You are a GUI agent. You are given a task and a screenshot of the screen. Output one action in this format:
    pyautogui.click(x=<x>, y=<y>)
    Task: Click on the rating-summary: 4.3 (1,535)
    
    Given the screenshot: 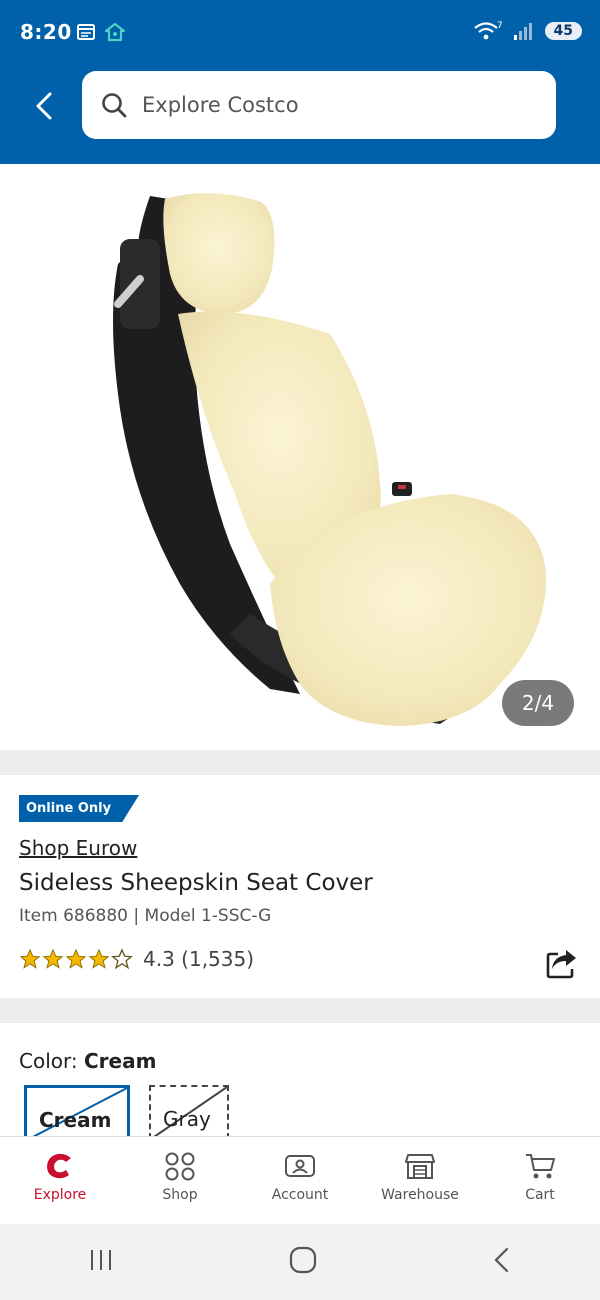 What is the action you would take?
    pyautogui.click(x=199, y=959)
    